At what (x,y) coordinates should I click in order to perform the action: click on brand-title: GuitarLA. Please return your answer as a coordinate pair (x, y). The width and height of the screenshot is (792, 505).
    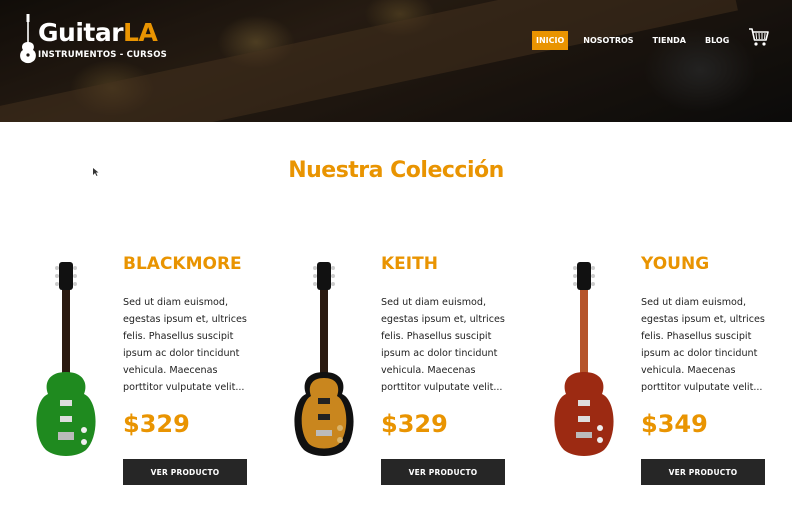
    Looking at the image, I should click on (98, 32).